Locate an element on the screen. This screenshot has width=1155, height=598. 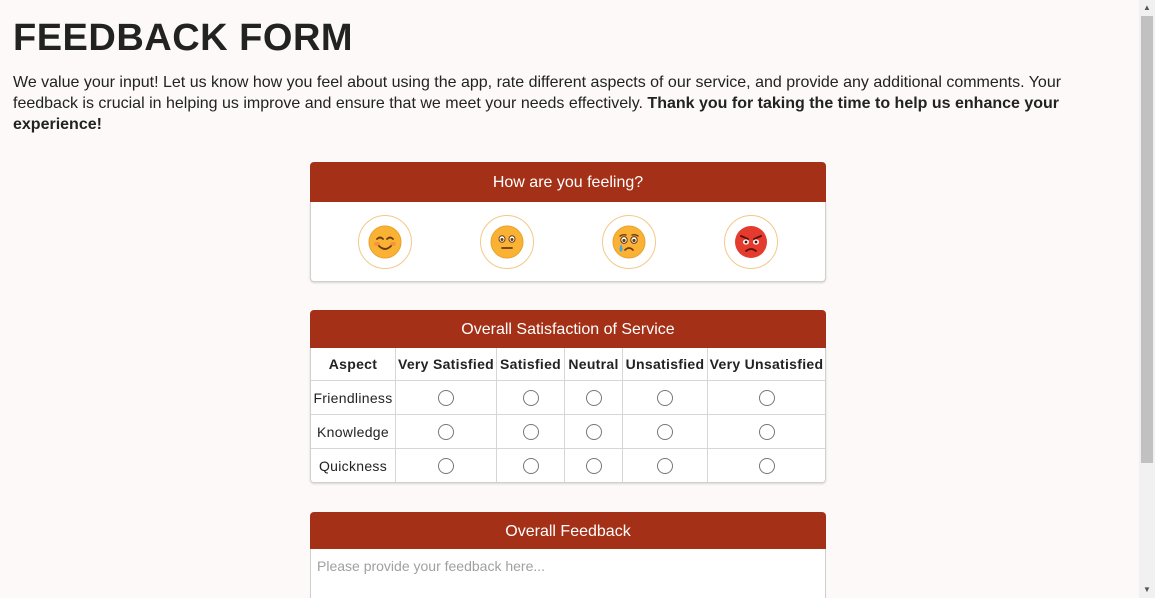
crying-face-icon is located at coordinates (629, 242).